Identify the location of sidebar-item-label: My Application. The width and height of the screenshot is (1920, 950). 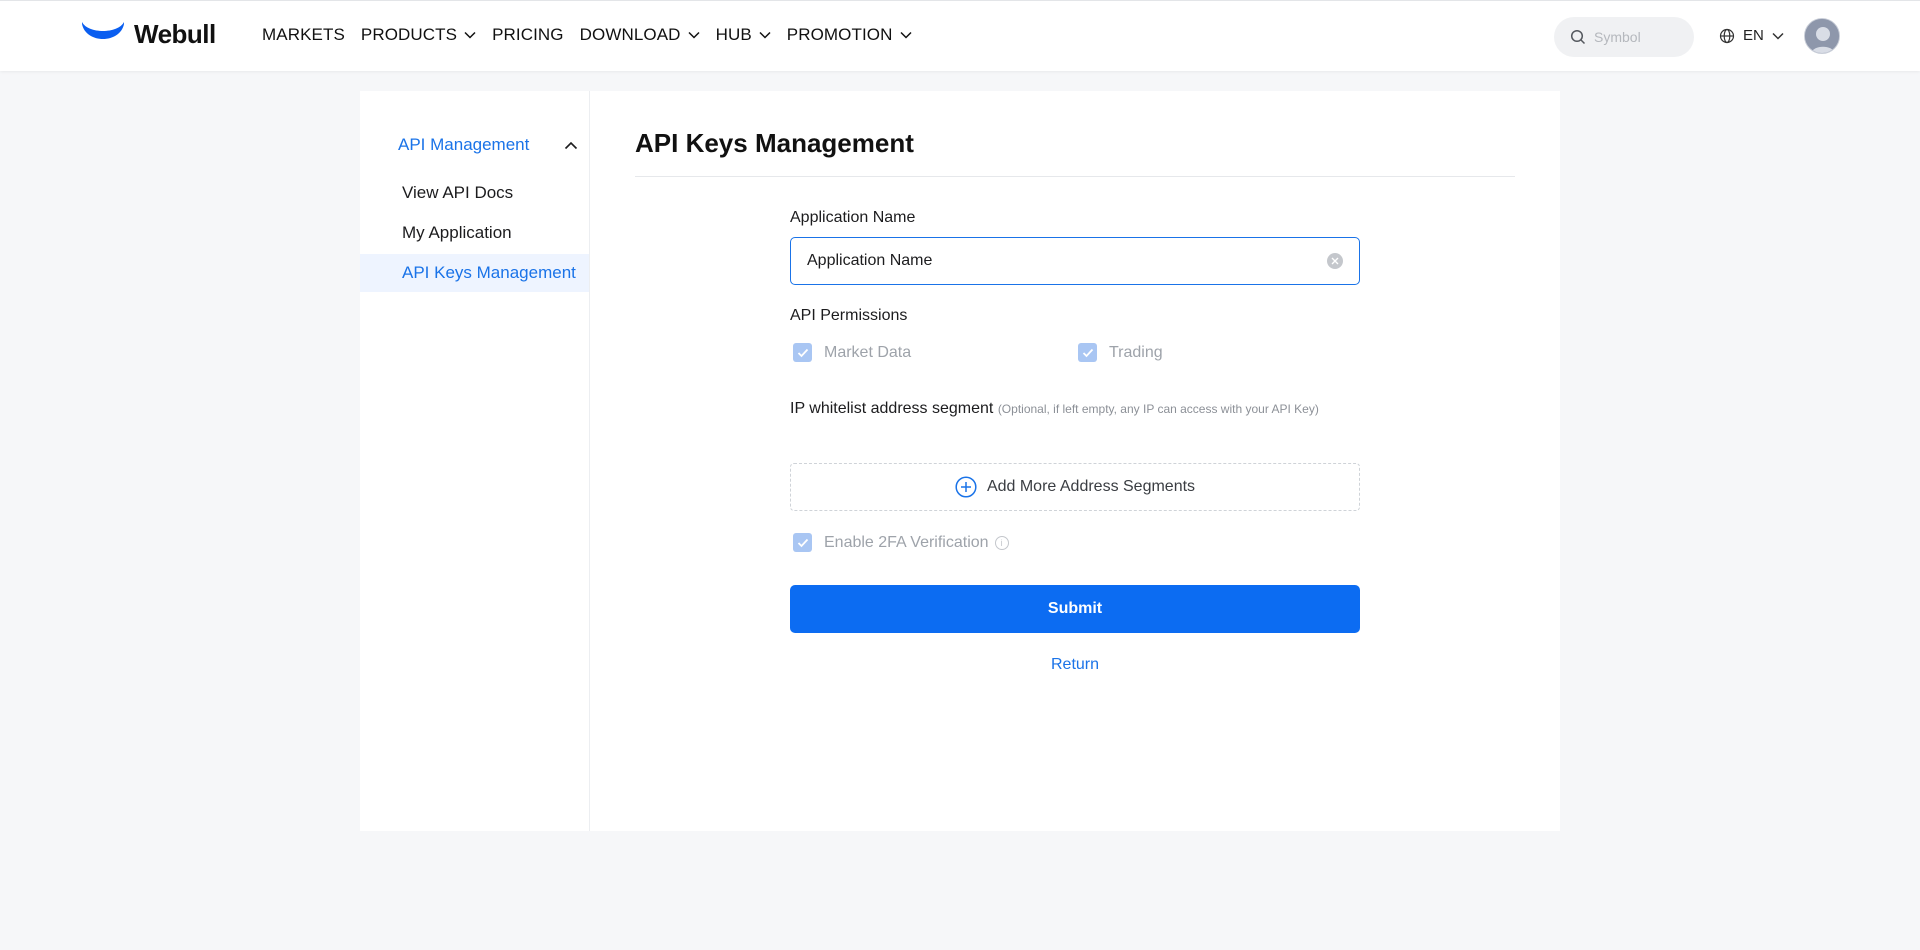
(457, 232).